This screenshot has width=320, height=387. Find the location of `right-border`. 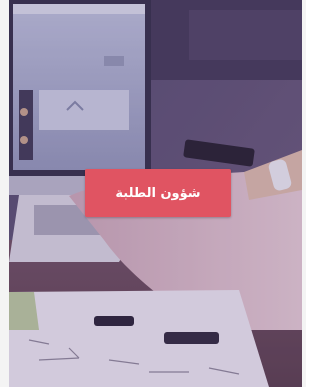

right-border is located at coordinates (304, 193).